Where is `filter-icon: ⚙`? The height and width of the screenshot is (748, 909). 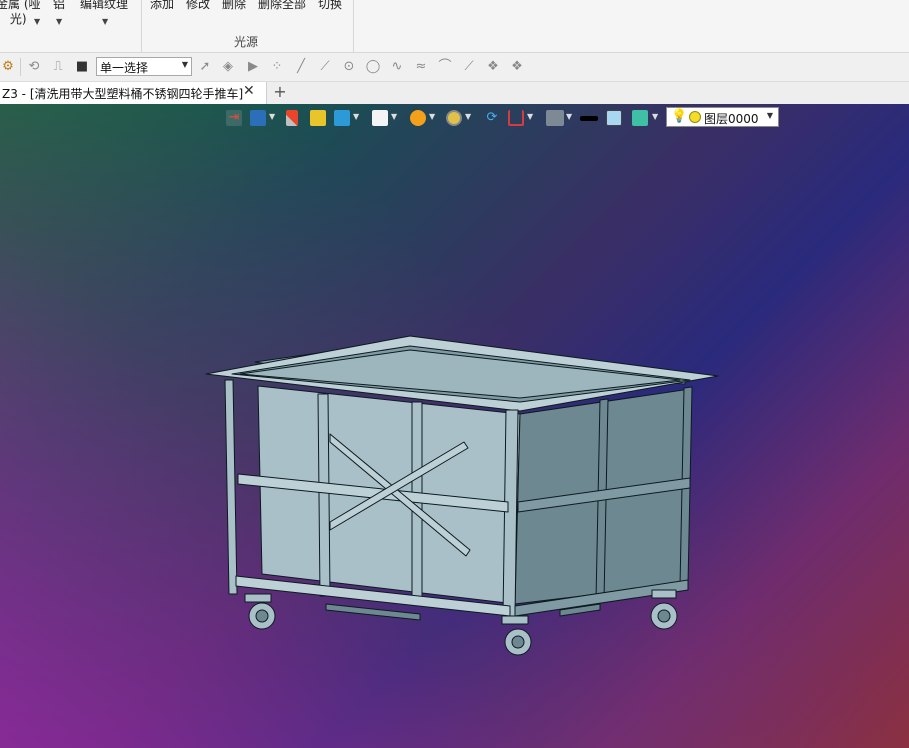 filter-icon: ⚙ is located at coordinates (8, 67).